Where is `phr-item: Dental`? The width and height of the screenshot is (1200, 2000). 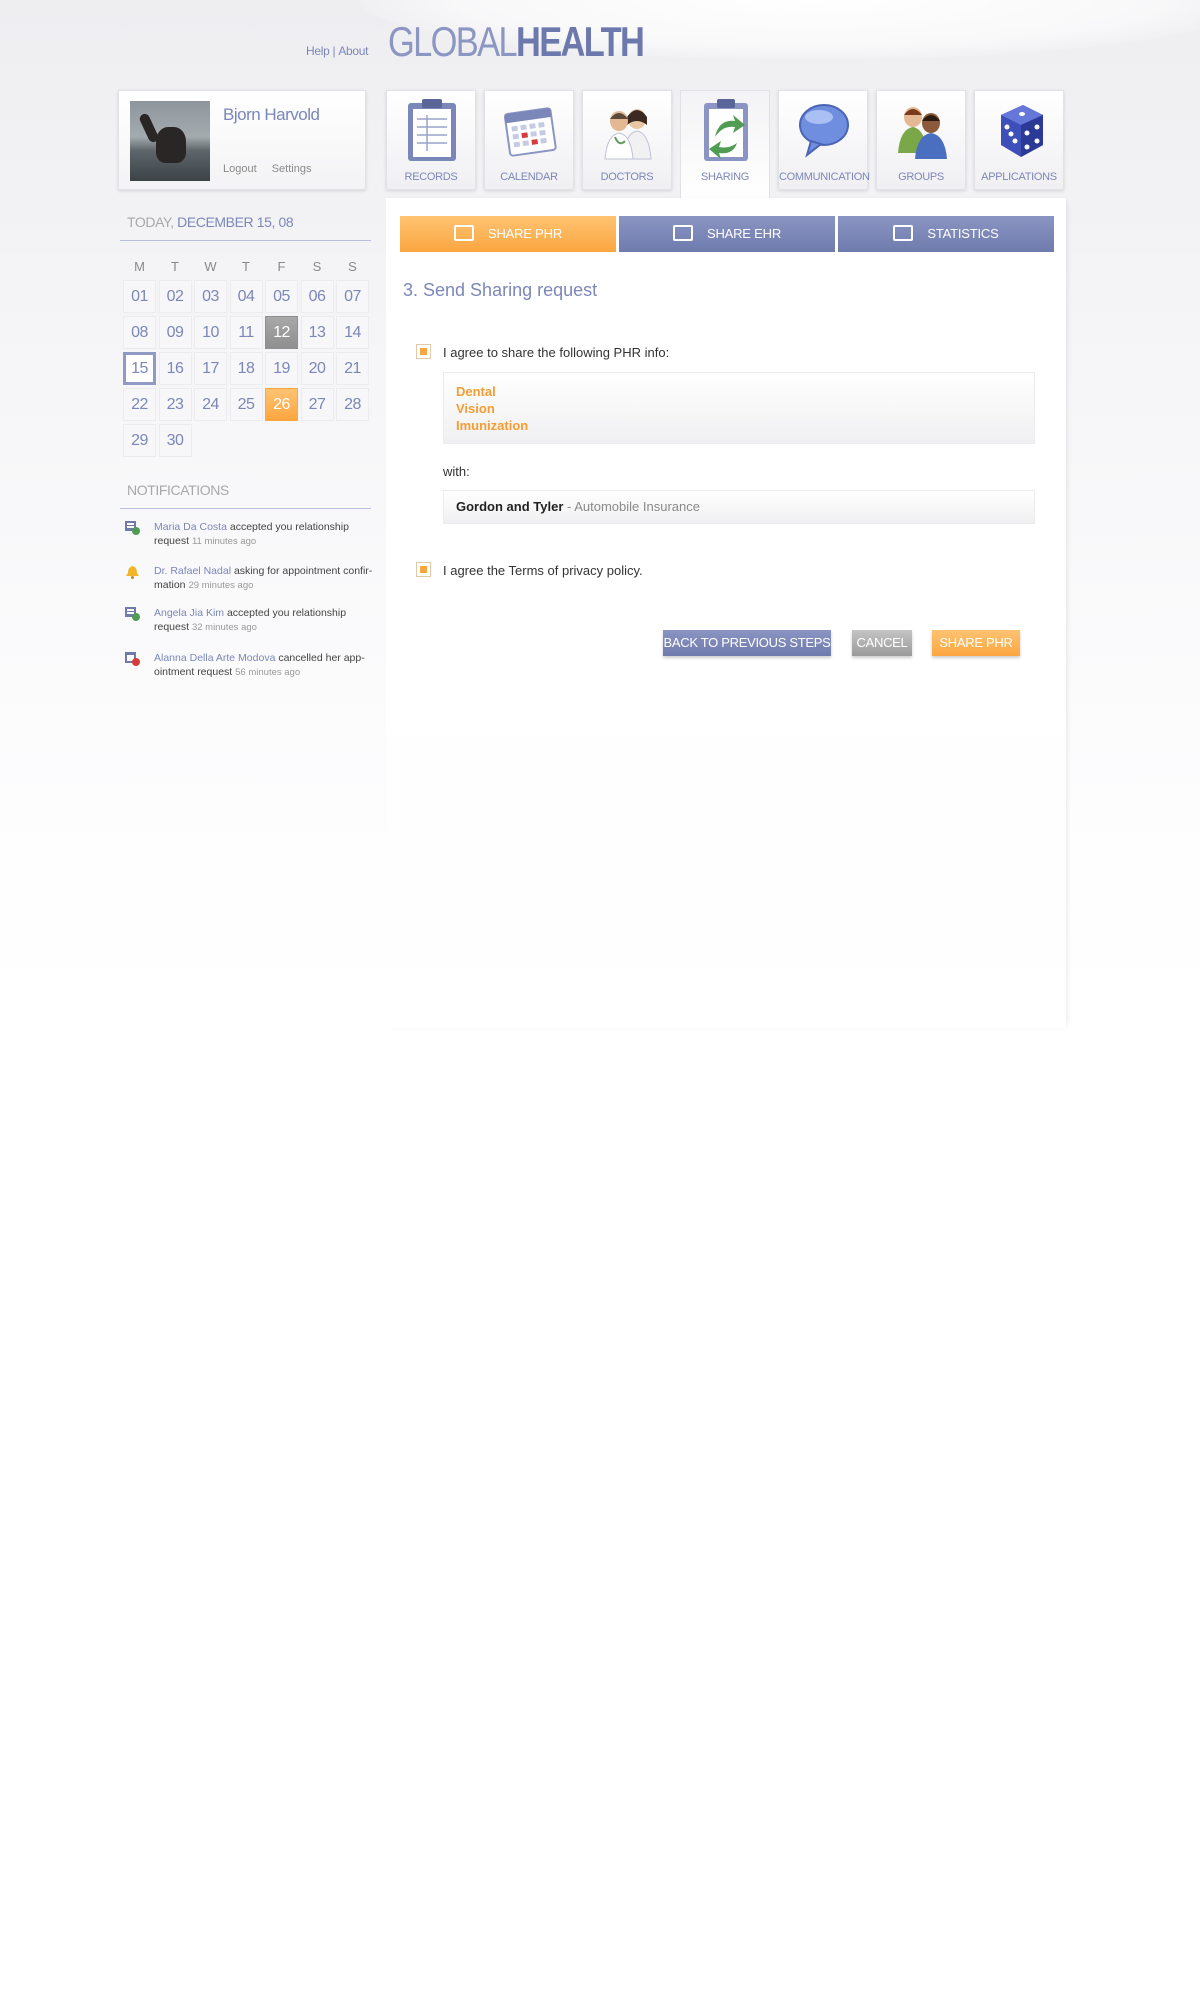
phr-item: Dental is located at coordinates (476, 391).